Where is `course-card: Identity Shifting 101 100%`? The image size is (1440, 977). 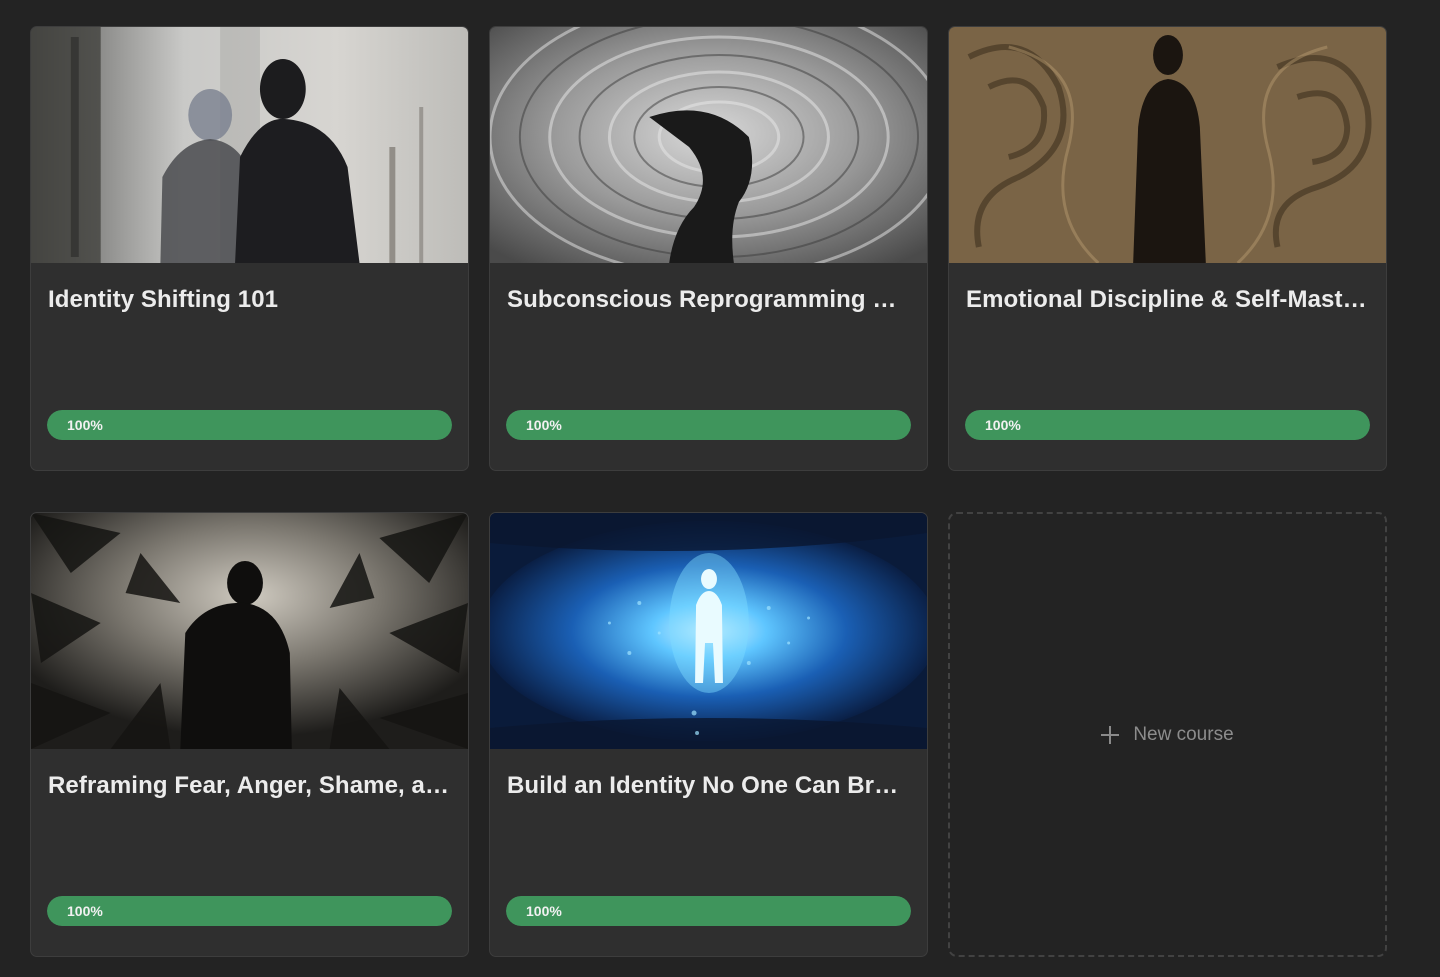
course-card: Identity Shifting 101 100% is located at coordinates (249, 248).